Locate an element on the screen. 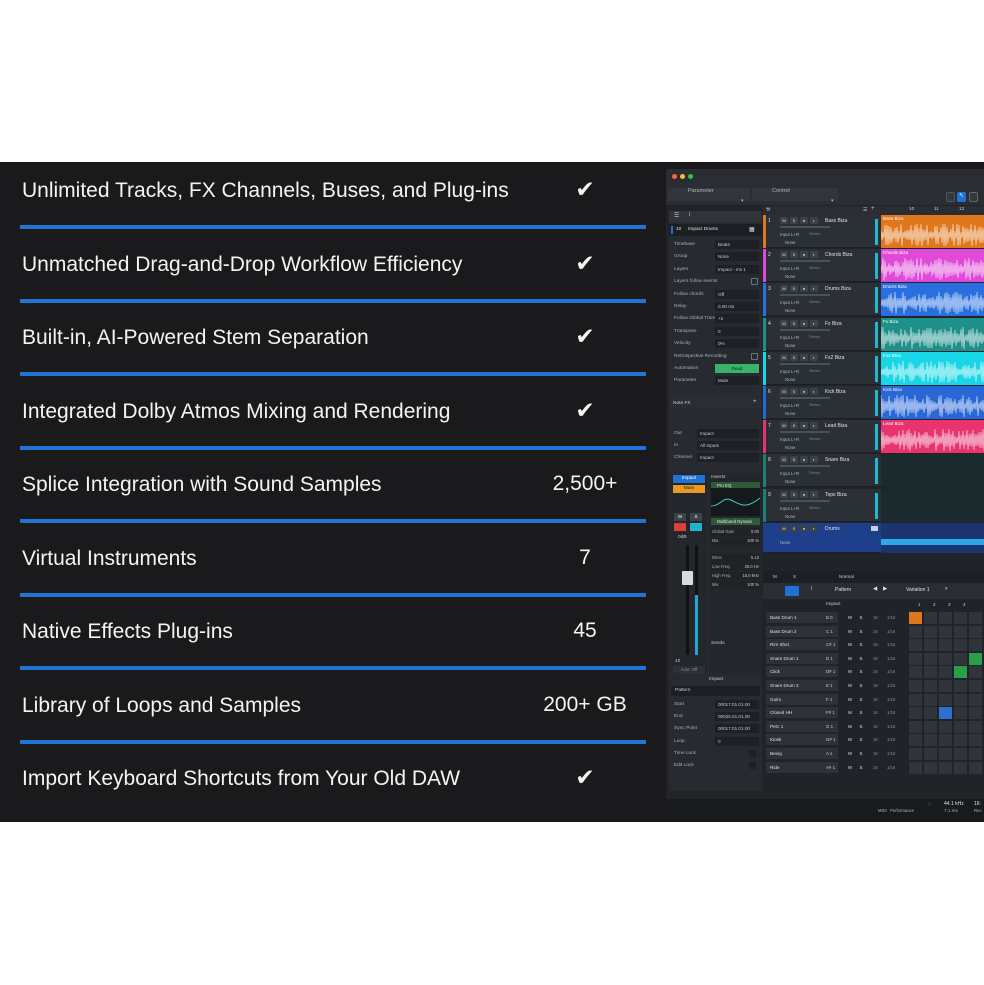 Image resolution: width=984 pixels, height=985 pixels. pattern-row: Perc 1G 1 M S 16 1/16 is located at coordinates (873, 727).